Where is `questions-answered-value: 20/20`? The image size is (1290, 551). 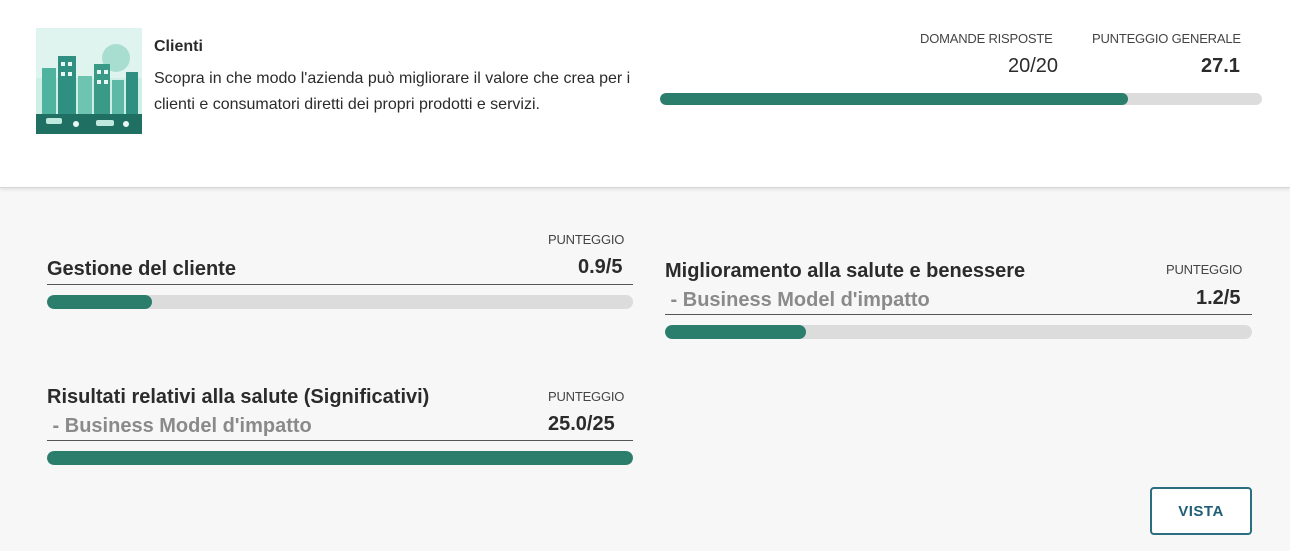
questions-answered-value: 20/20 is located at coordinates (1033, 66).